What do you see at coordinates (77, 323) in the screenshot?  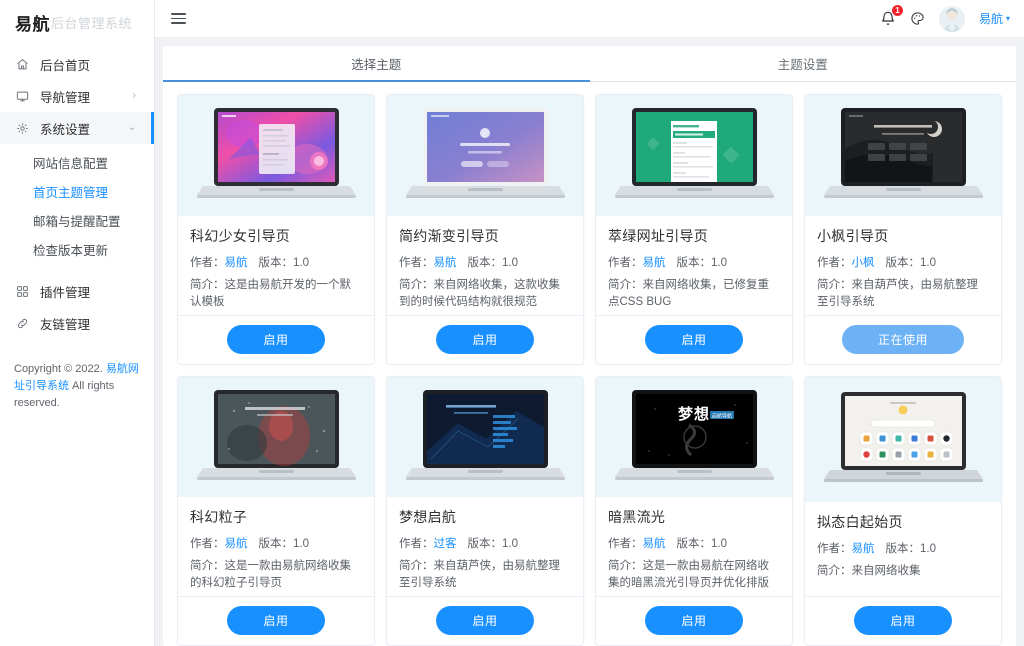 I see `sidebar-item-friend-links: 友链管理` at bounding box center [77, 323].